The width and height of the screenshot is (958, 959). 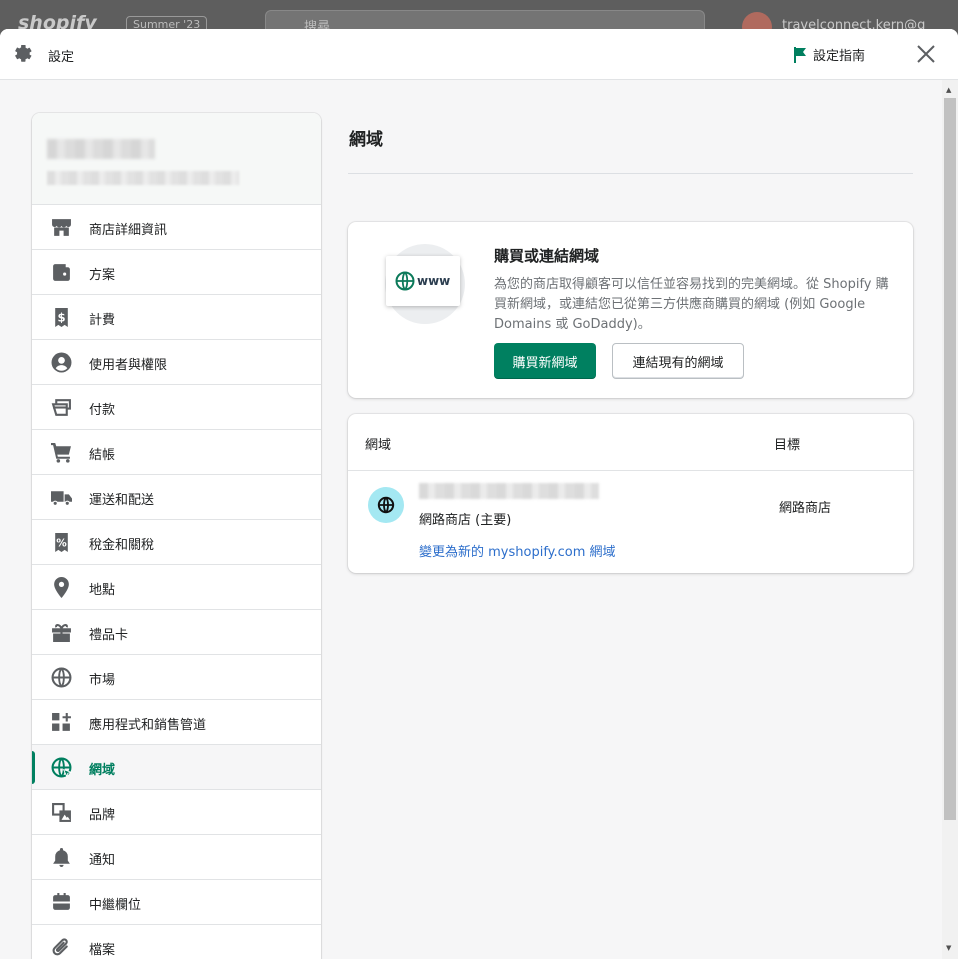 What do you see at coordinates (122, 545) in the screenshot?
I see `sidebar-item-label: 稅金和關稅` at bounding box center [122, 545].